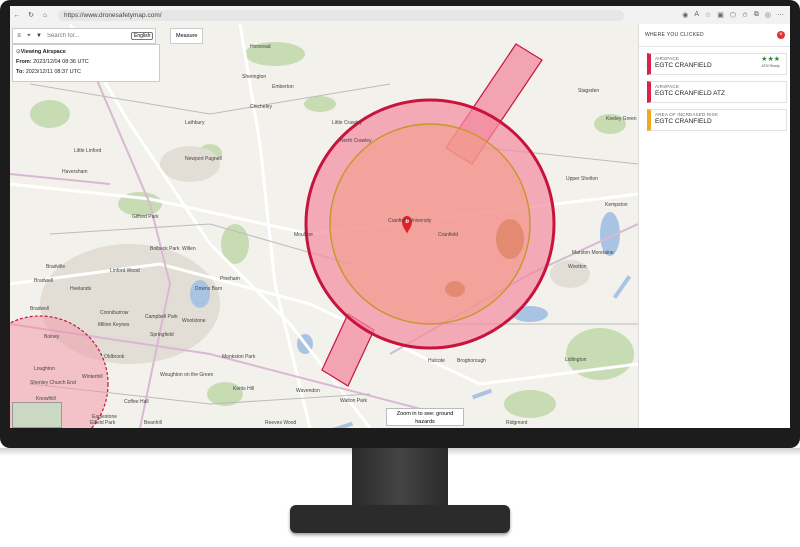 The width and height of the screenshot is (800, 547). Describe the element at coordinates (56, 267) in the screenshot. I see `place-label: Bradville` at that location.